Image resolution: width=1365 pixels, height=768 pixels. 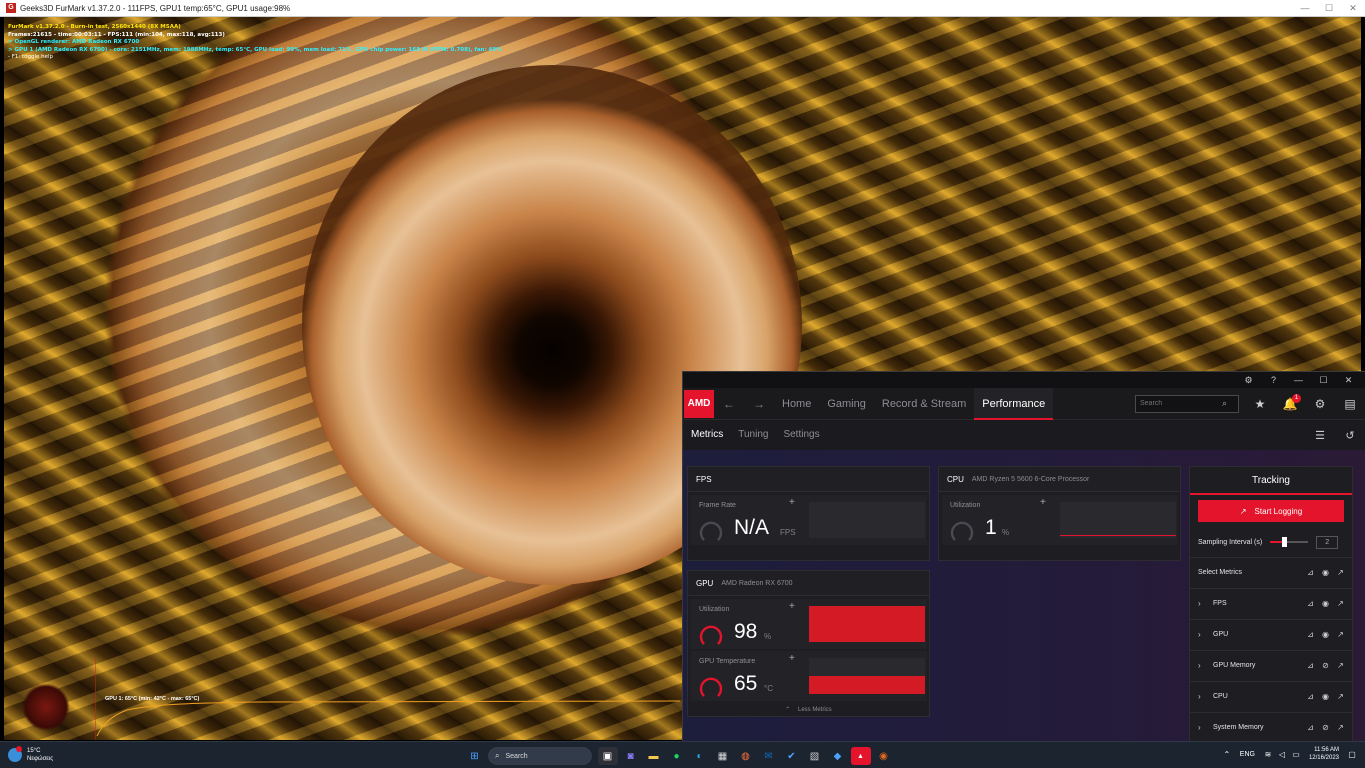 I want to click on settings-gear-icon: ⚙, so click(x=1320, y=404).